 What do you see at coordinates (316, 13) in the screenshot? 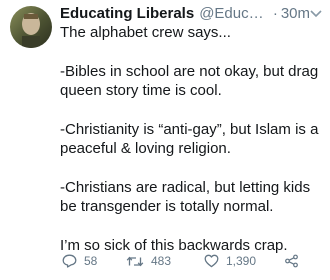
I see `chevron-down-icon` at bounding box center [316, 13].